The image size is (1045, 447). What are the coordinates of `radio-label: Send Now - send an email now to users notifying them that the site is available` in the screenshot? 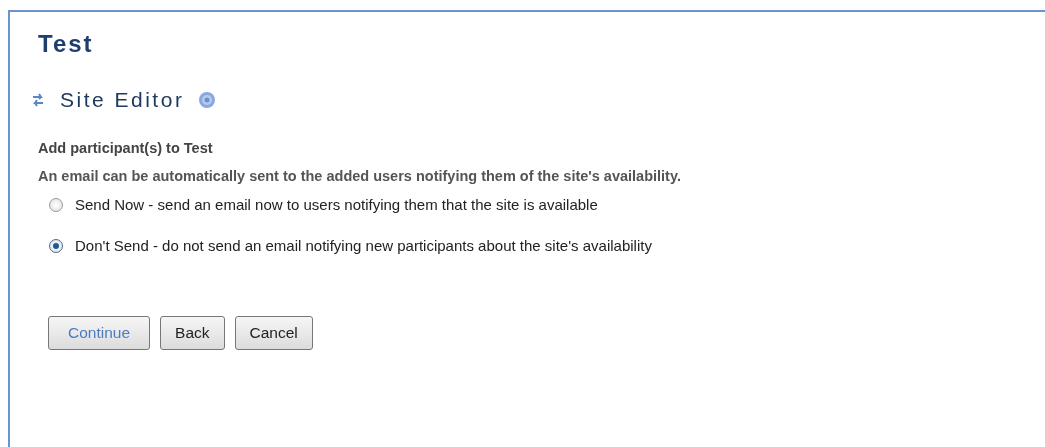 It's located at (336, 204).